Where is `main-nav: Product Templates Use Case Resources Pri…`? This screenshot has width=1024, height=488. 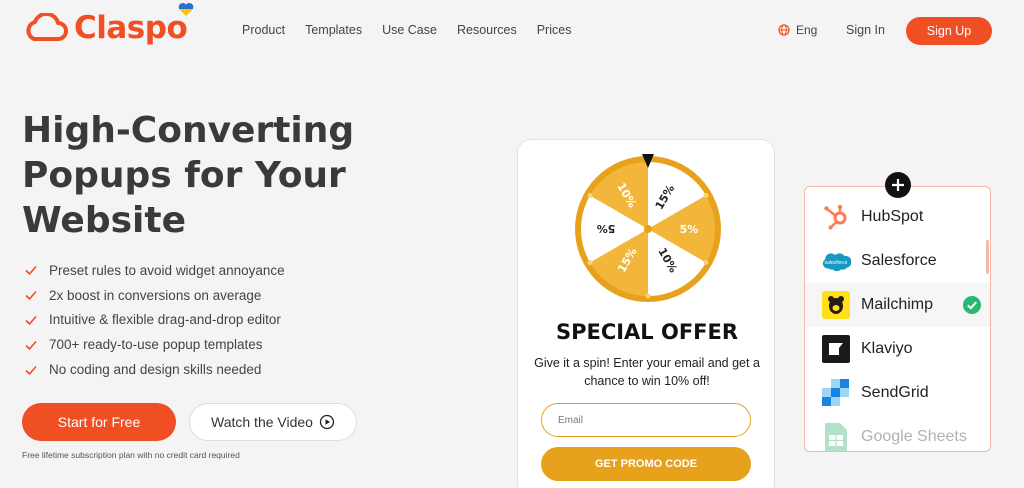 main-nav: Product Templates Use Case Resources Pri… is located at coordinates (416, 30).